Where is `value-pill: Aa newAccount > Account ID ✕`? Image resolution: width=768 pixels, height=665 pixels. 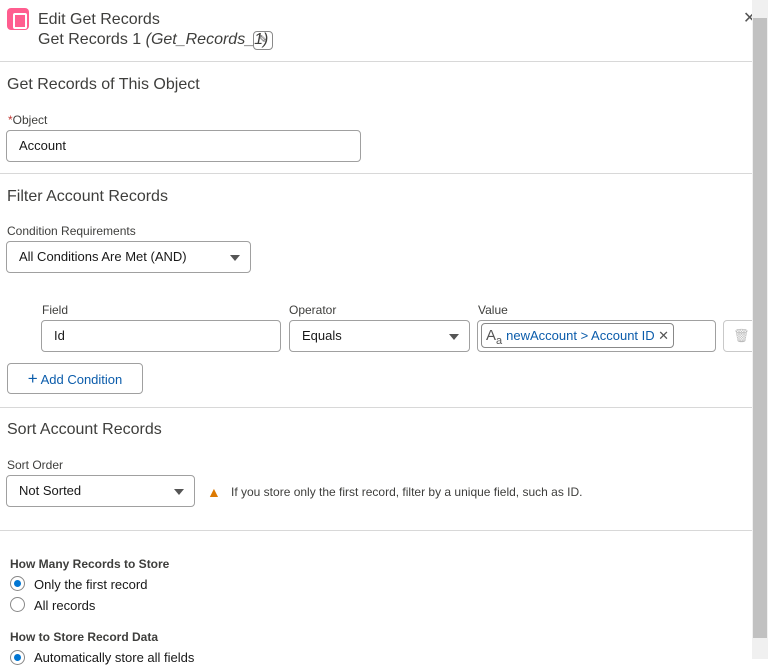 value-pill: Aa newAccount > Account ID ✕ is located at coordinates (577, 335).